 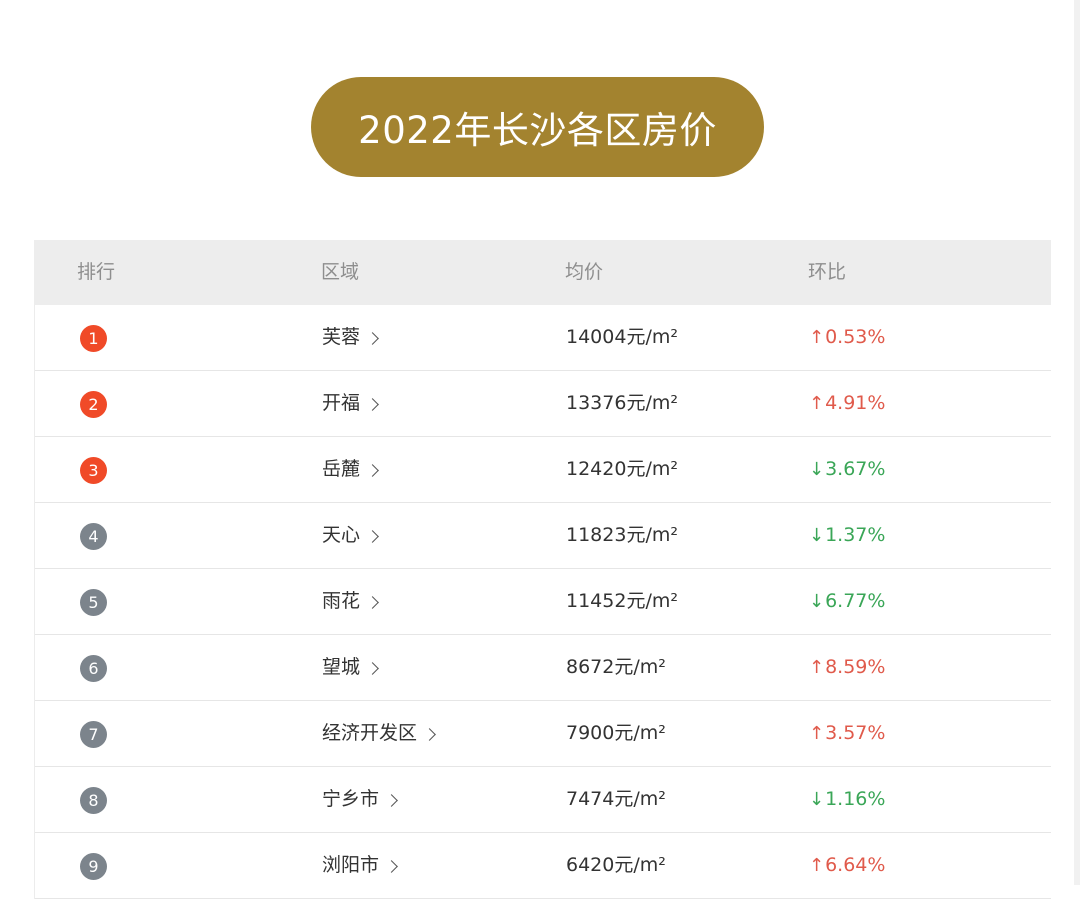 What do you see at coordinates (341, 535) in the screenshot?
I see `area-label: 天心` at bounding box center [341, 535].